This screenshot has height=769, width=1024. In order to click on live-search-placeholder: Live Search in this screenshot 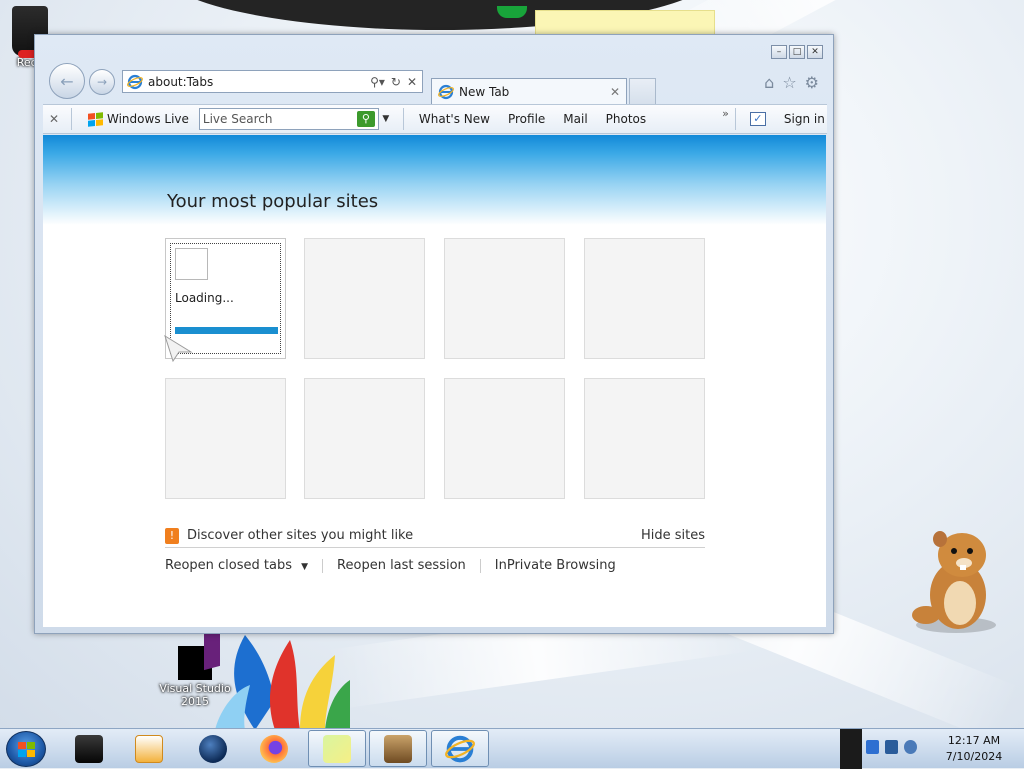, I will do `click(237, 119)`.